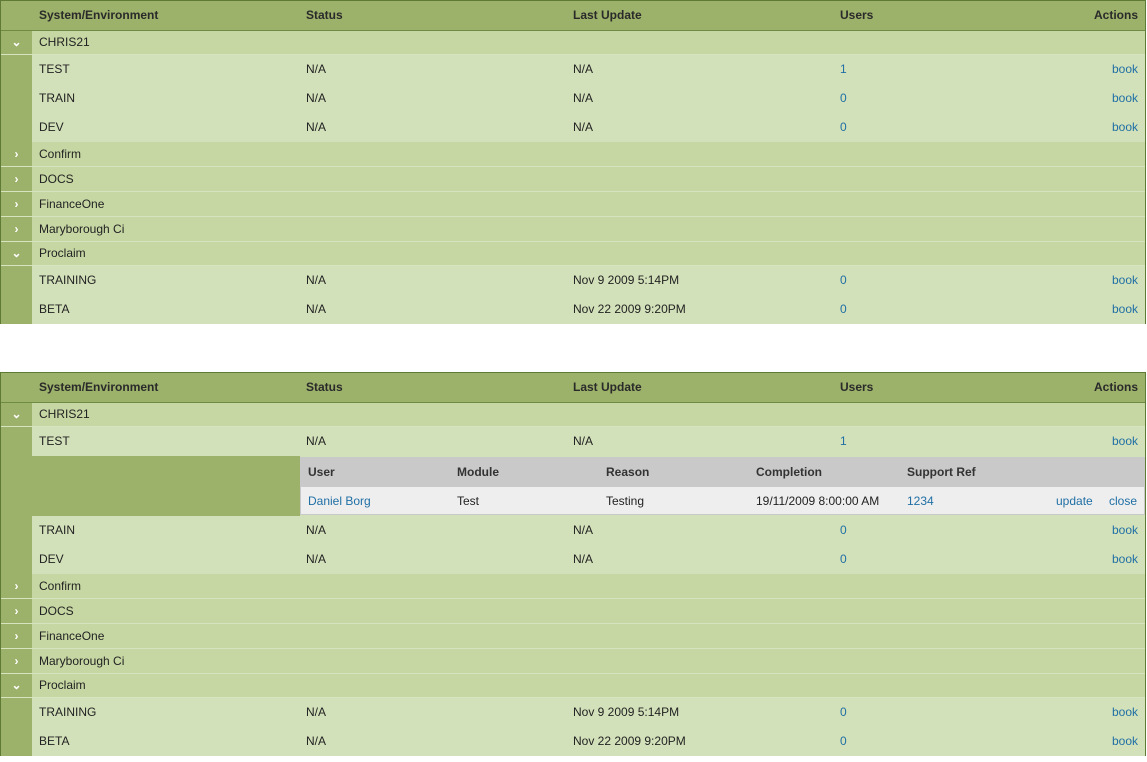  I want to click on env-name: BETA, so click(54, 741).